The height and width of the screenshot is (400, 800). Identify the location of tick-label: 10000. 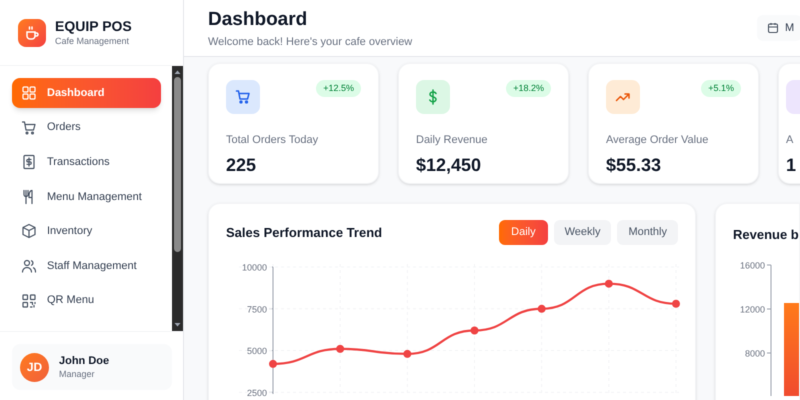
(254, 267).